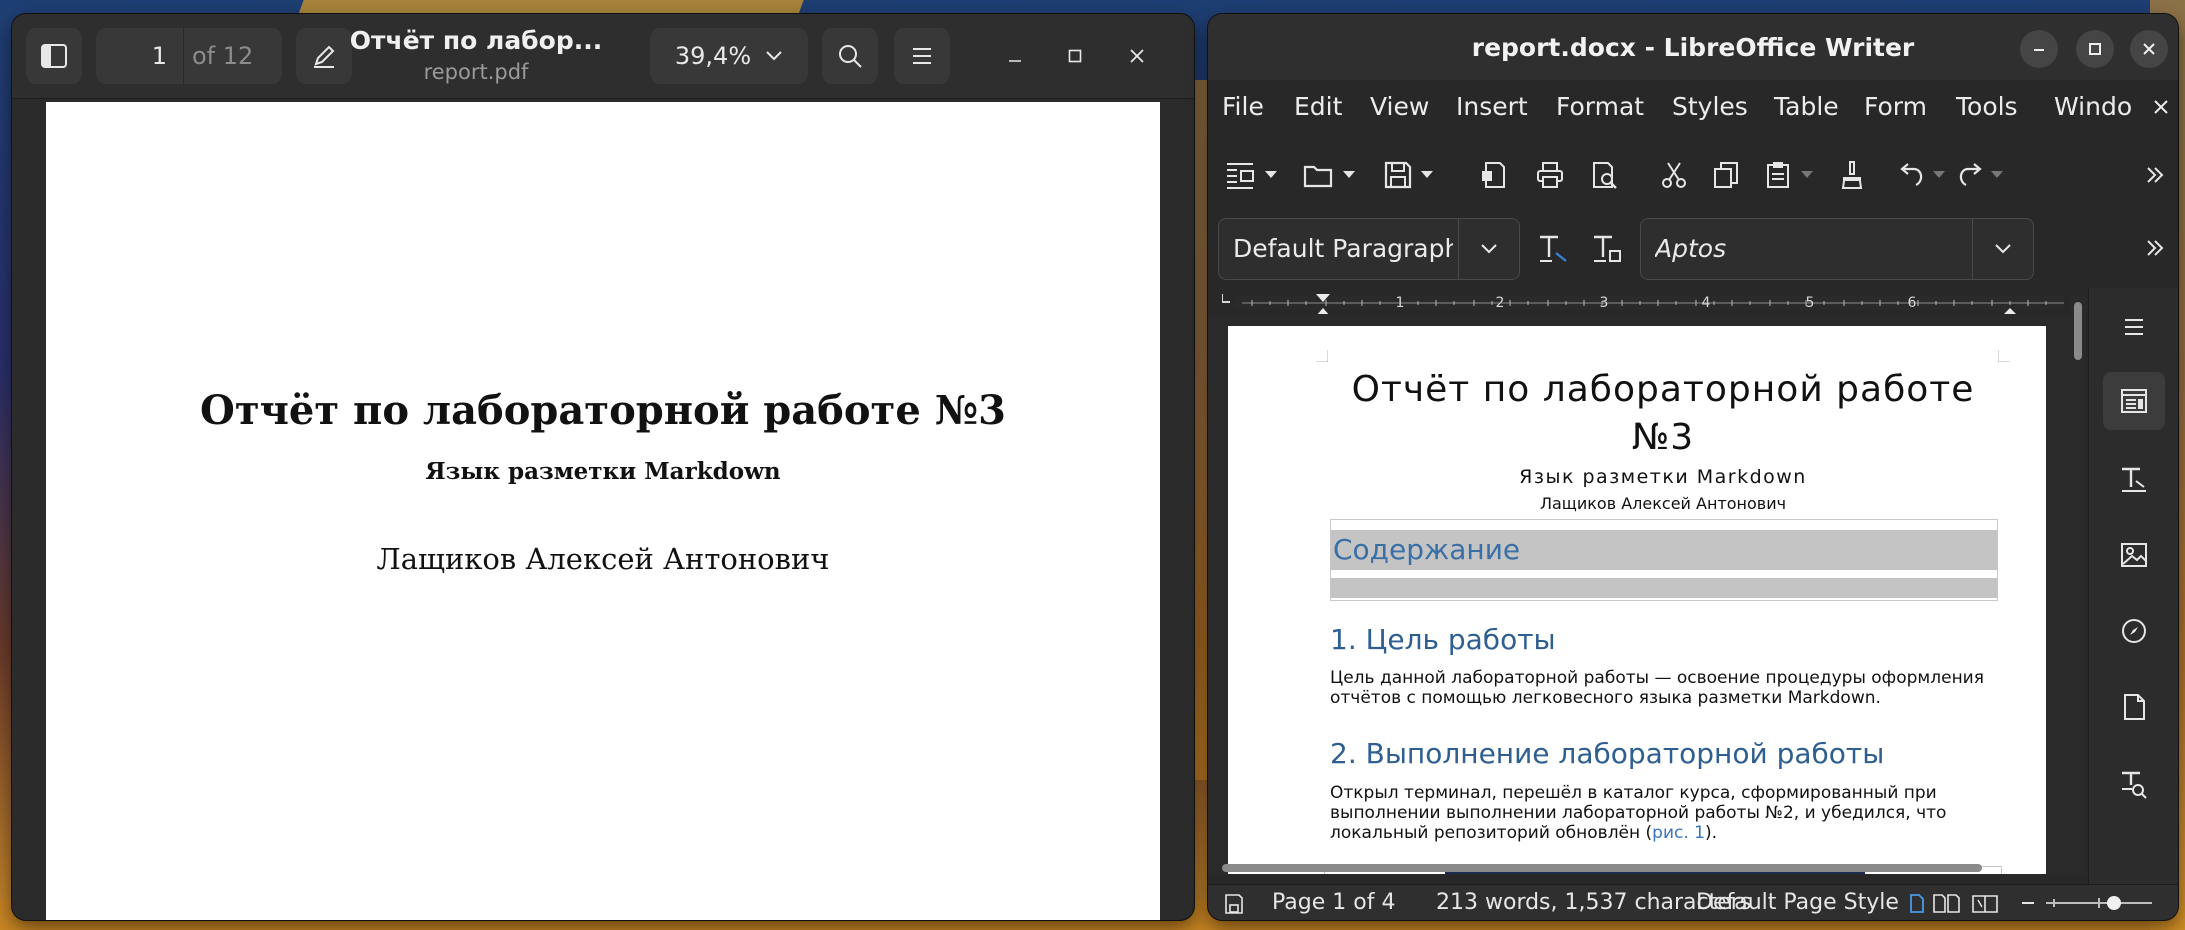 The height and width of the screenshot is (930, 2185). I want to click on close-document-button, so click(2161, 107).